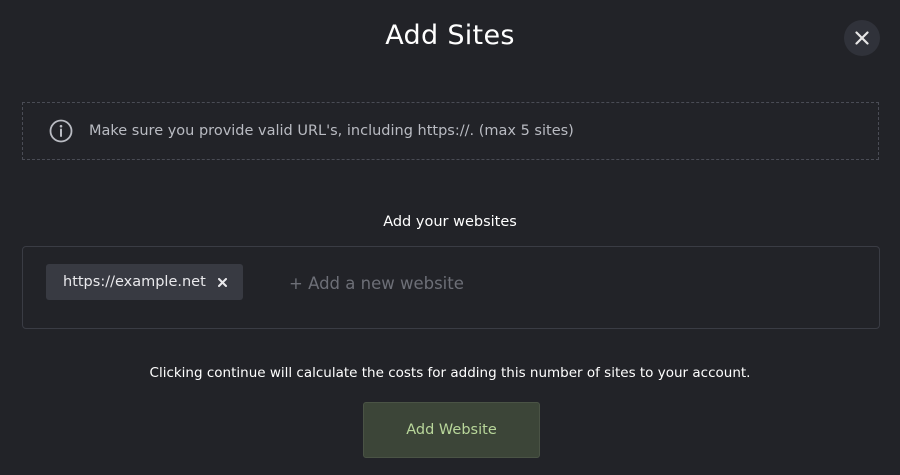 The height and width of the screenshot is (475, 900). I want to click on website-chip-label: https://example.net, so click(134, 282).